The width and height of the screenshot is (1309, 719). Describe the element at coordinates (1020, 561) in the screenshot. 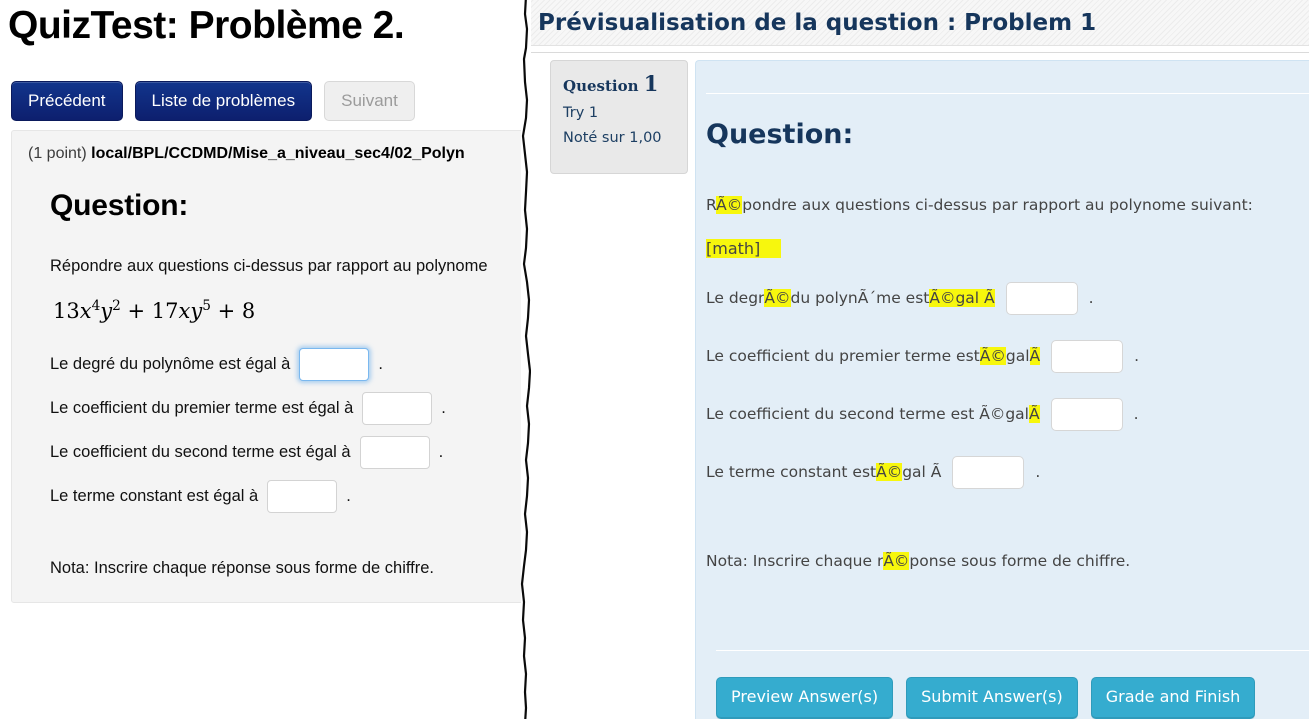

I see `nota-part: ponse sous forme de chiffre.` at that location.